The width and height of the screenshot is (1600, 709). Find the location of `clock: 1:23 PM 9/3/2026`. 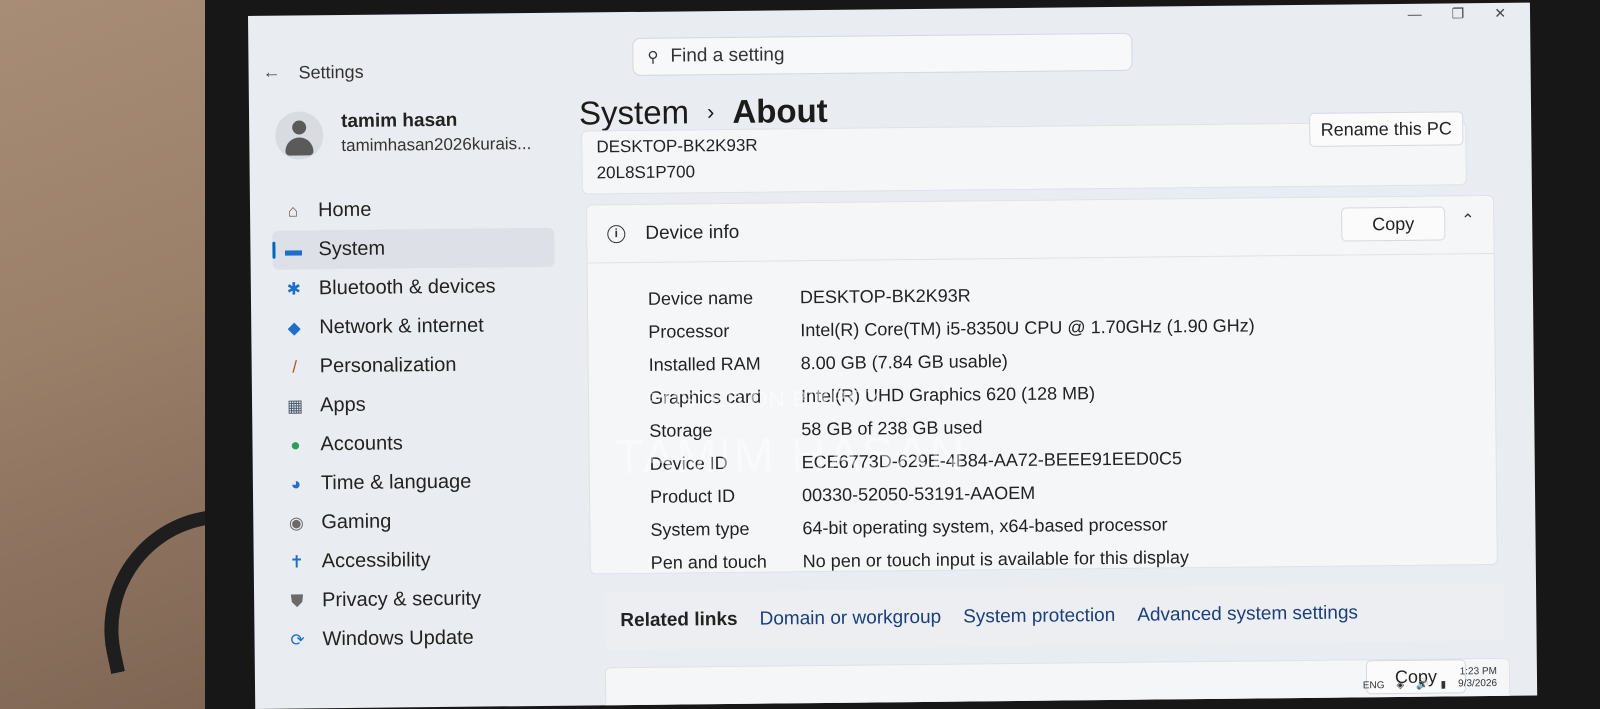

clock: 1:23 PM 9/3/2026 is located at coordinates (1477, 678).